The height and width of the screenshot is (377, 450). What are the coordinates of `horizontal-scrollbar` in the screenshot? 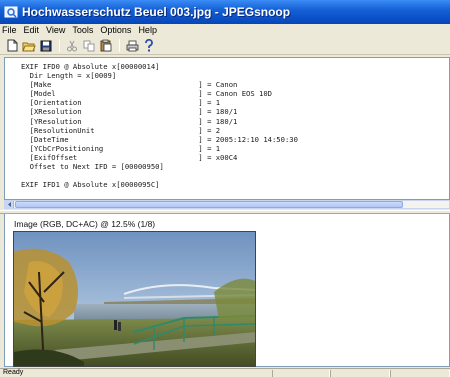 It's located at (227, 204).